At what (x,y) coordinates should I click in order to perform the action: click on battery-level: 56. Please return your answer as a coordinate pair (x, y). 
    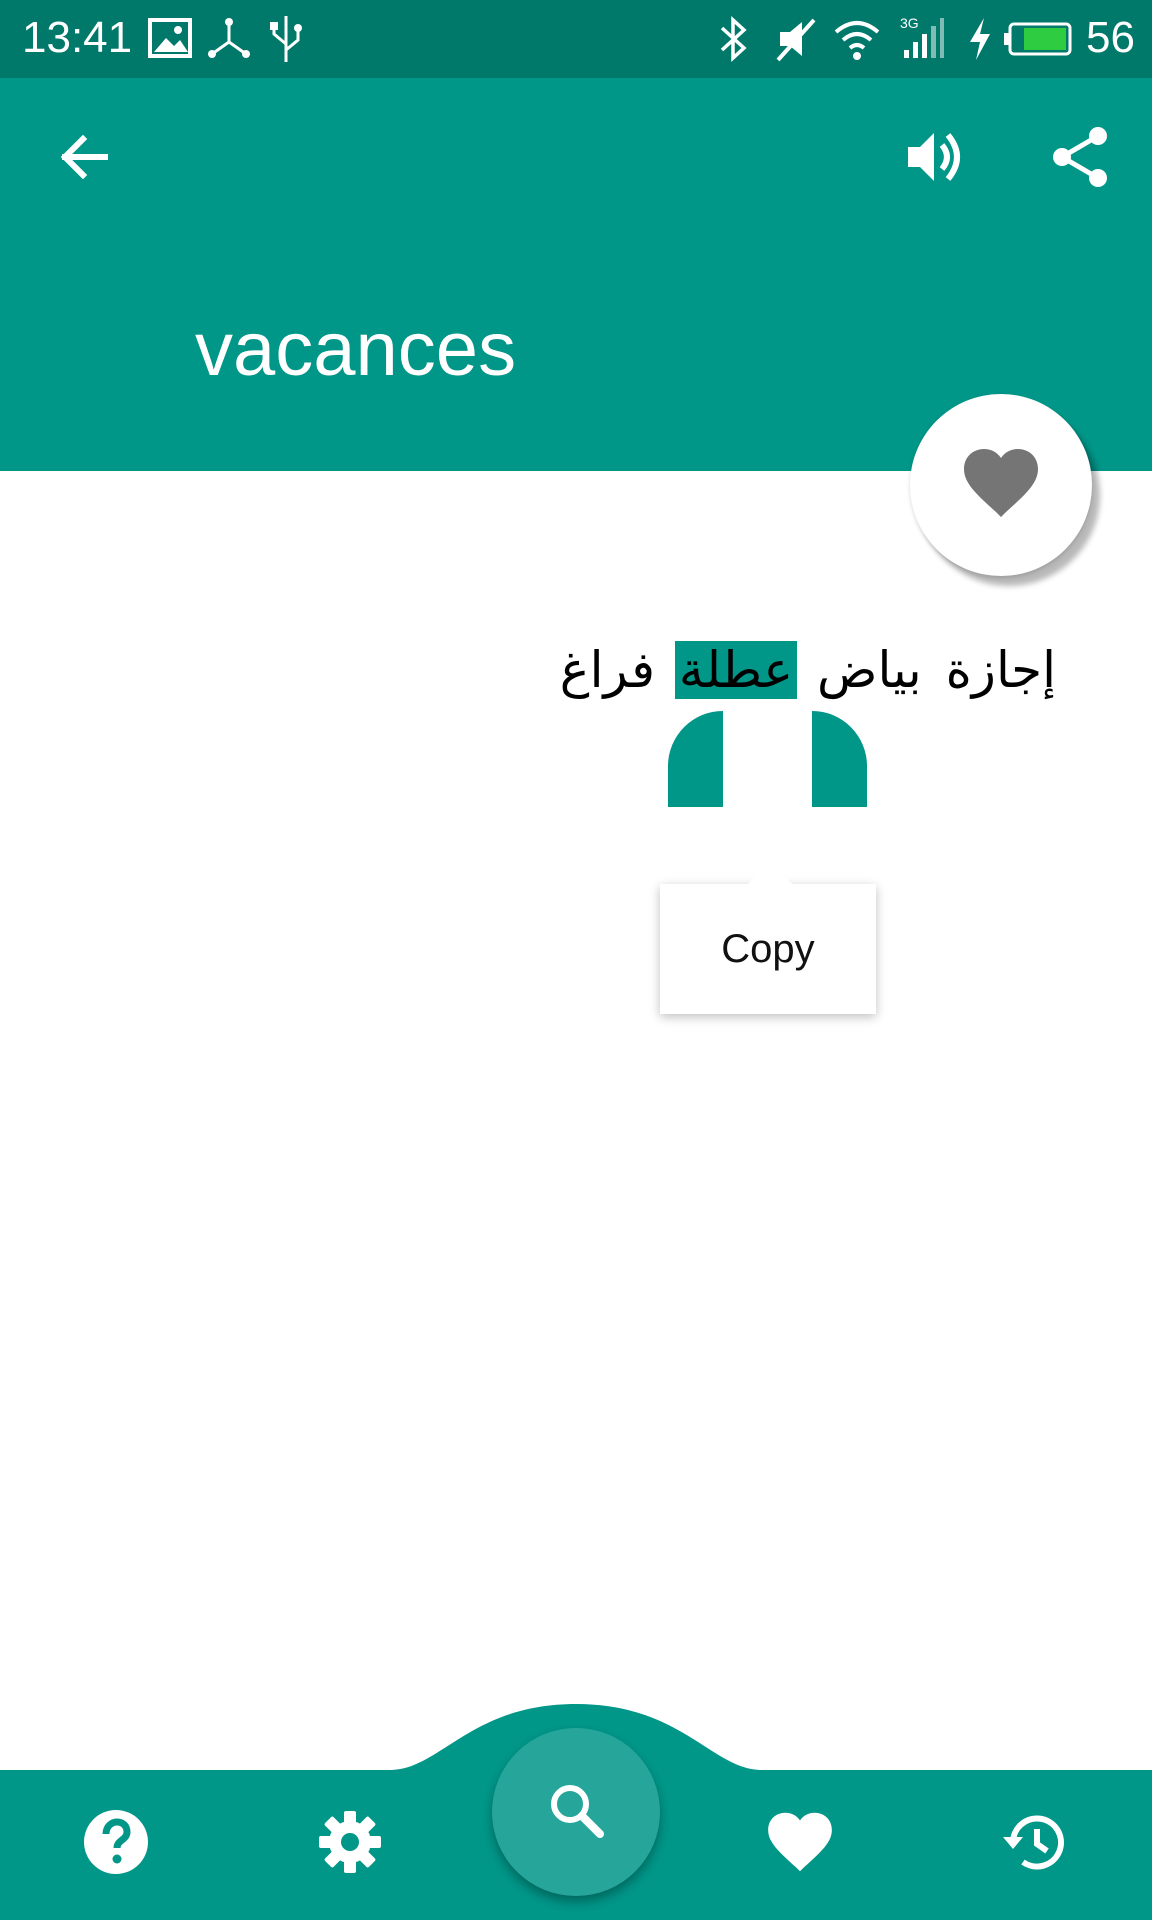
    Looking at the image, I should click on (1110, 37).